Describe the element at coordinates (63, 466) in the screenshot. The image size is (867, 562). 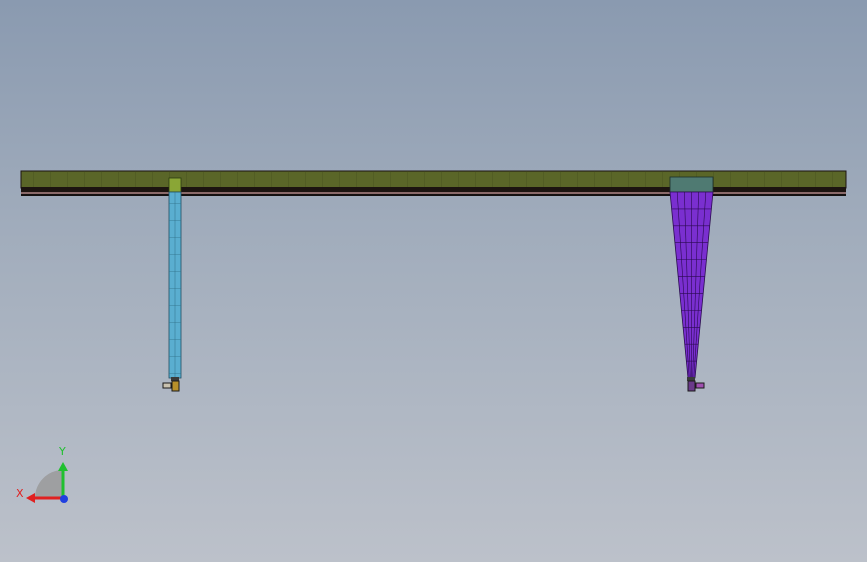
I see `triad-y-arrow` at that location.